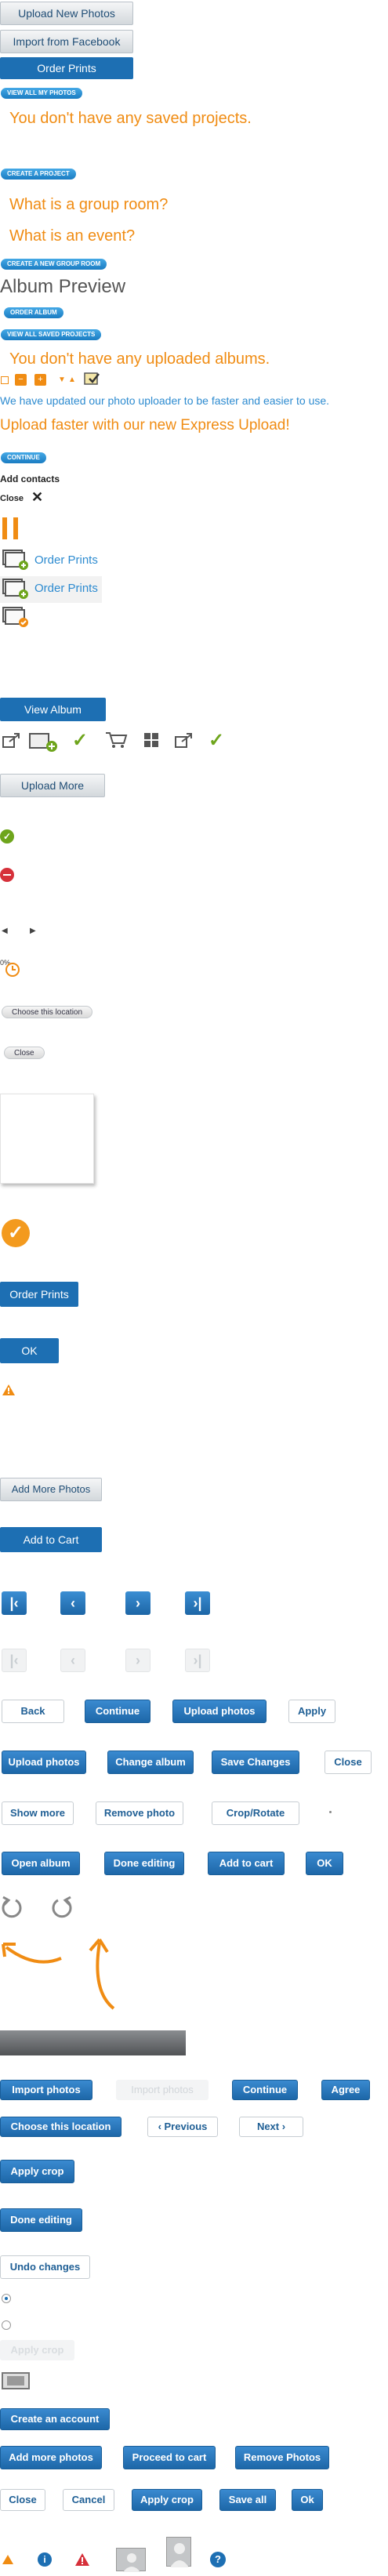  Describe the element at coordinates (88, 2500) in the screenshot. I see `cancel-button: Cancel` at that location.